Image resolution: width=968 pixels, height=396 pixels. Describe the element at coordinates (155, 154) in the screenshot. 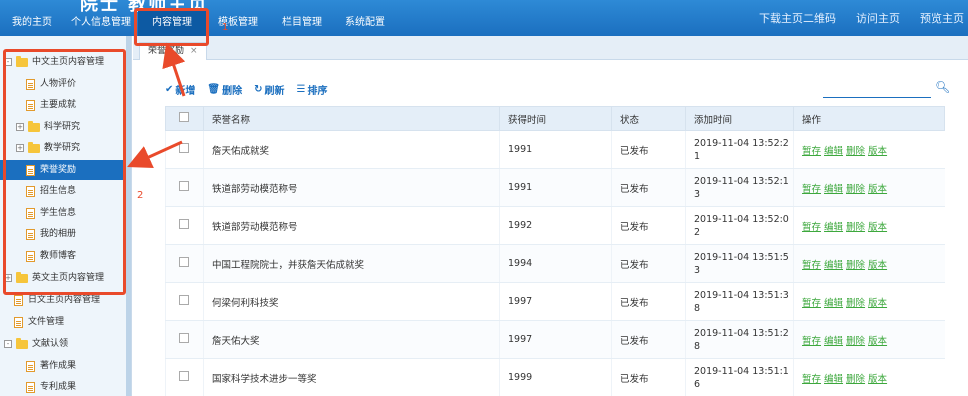

I see `arrow-to-sidebar` at that location.